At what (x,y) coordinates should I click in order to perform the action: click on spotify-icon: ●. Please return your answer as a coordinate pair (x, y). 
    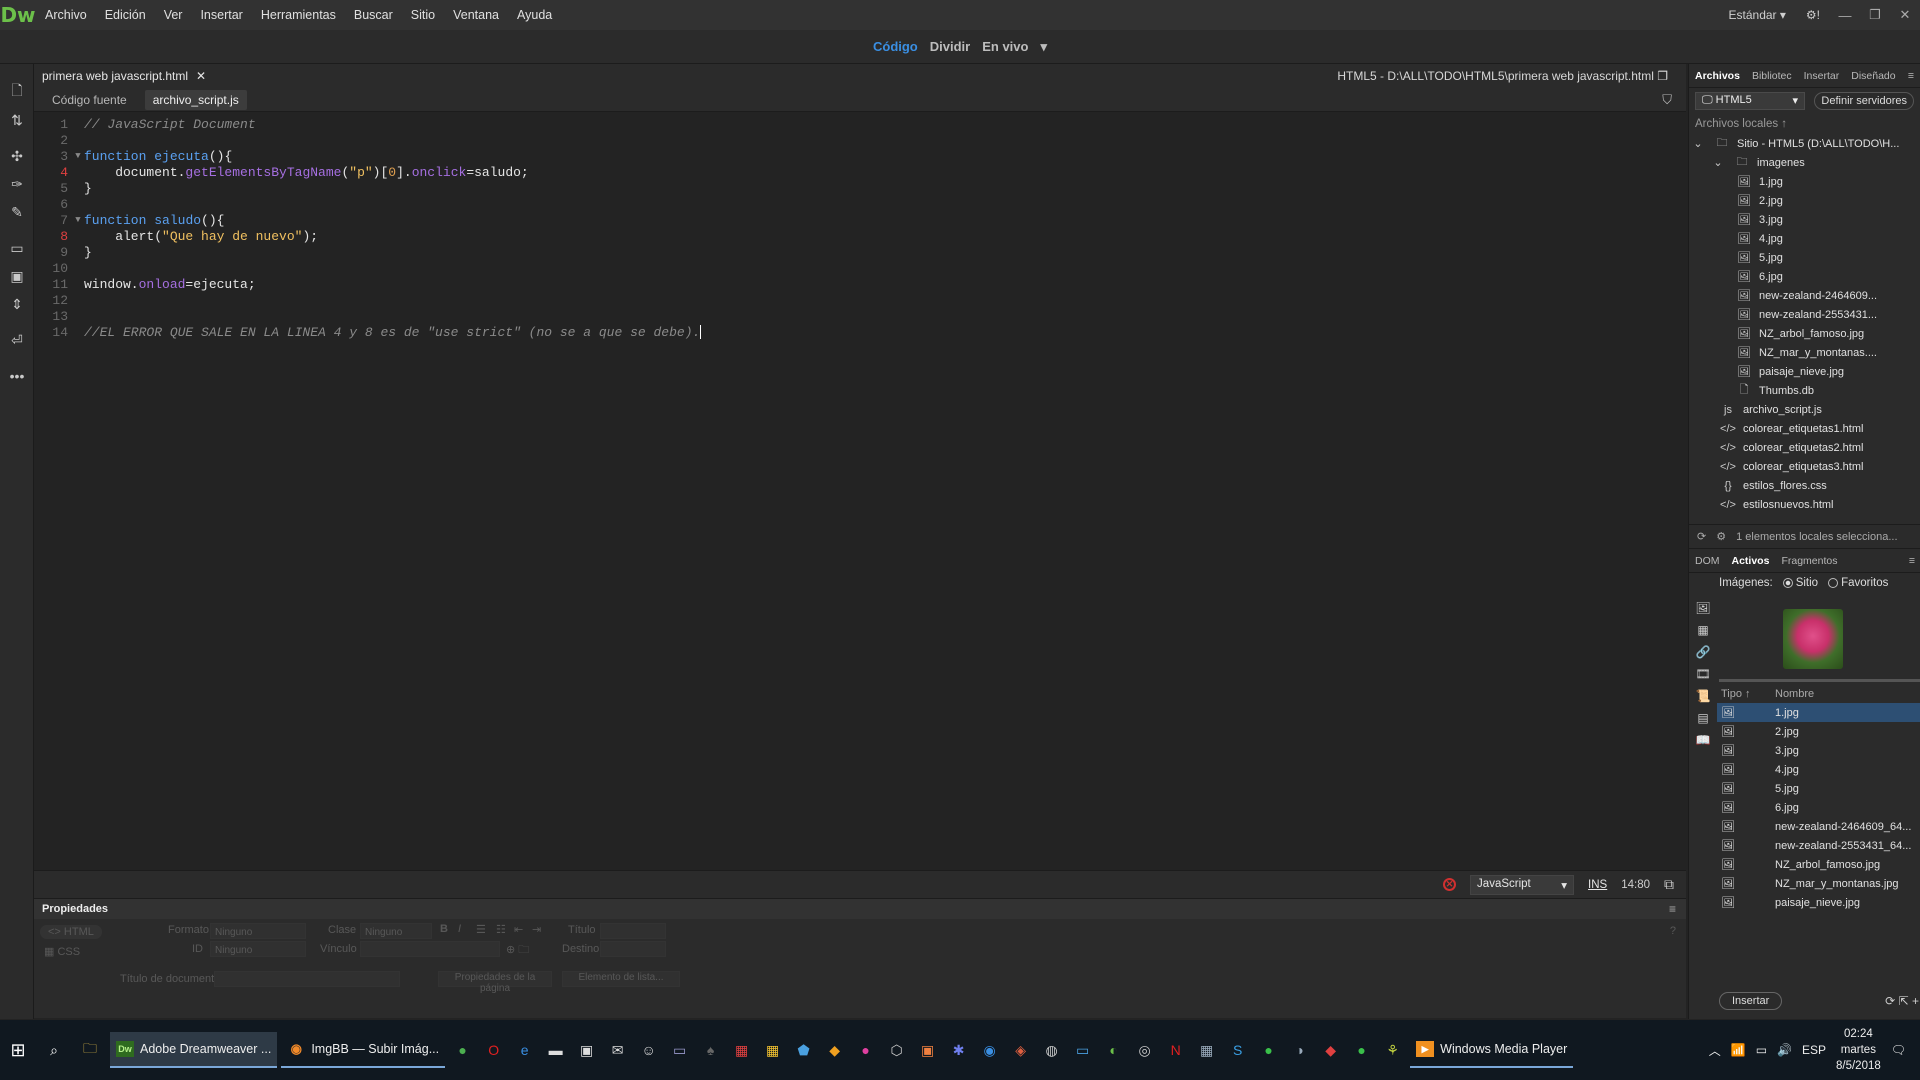
    Looking at the image, I should click on (1268, 1050).